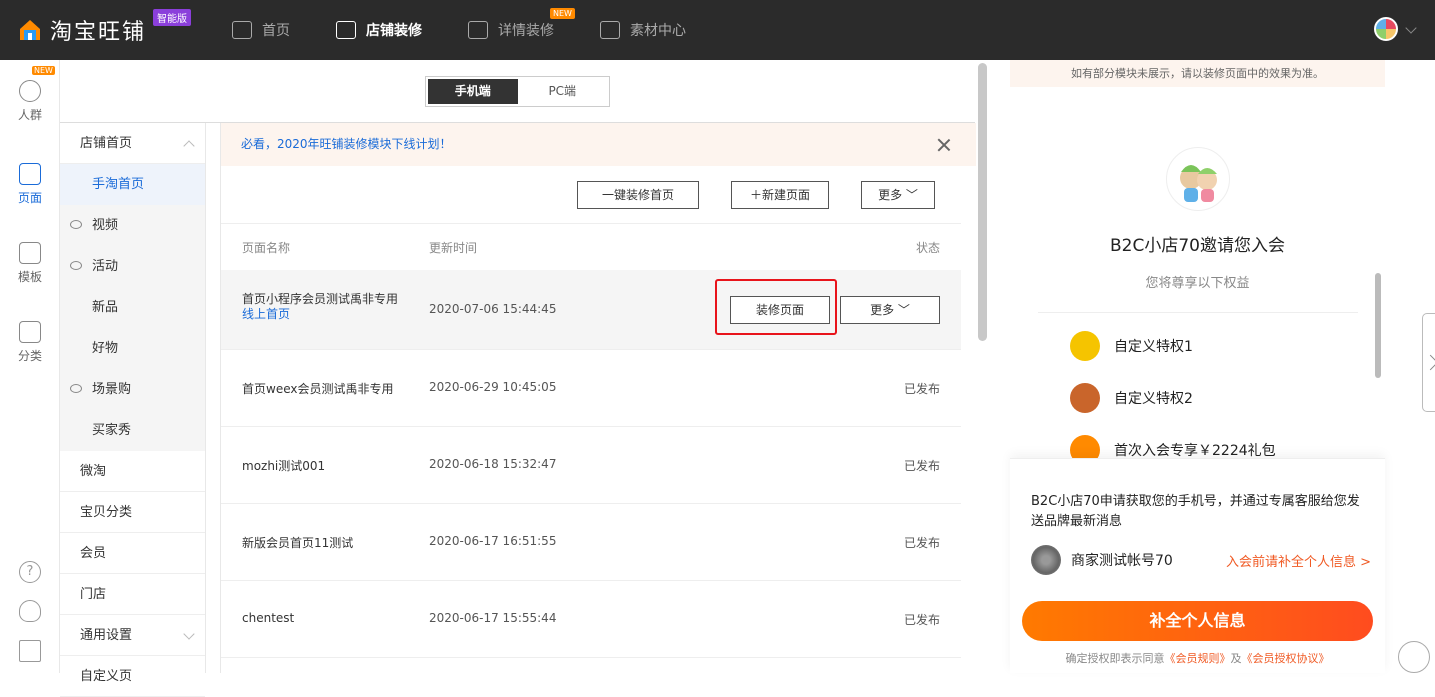 This screenshot has width=1435, height=697. I want to click on qr-code-icon, so click(1414, 657).